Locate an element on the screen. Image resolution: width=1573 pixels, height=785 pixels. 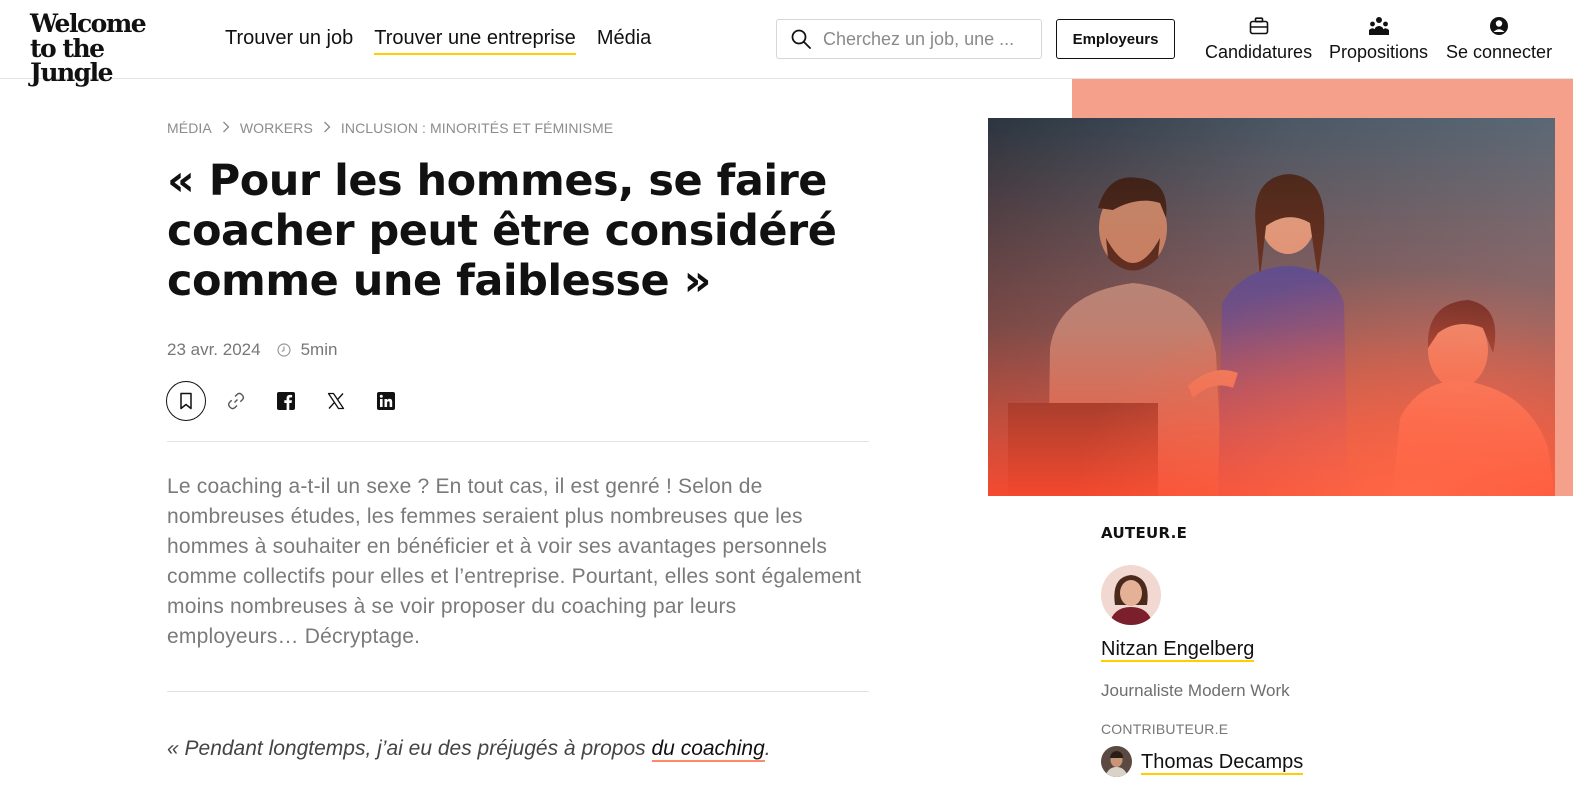
linkedin-icon is located at coordinates (386, 401).